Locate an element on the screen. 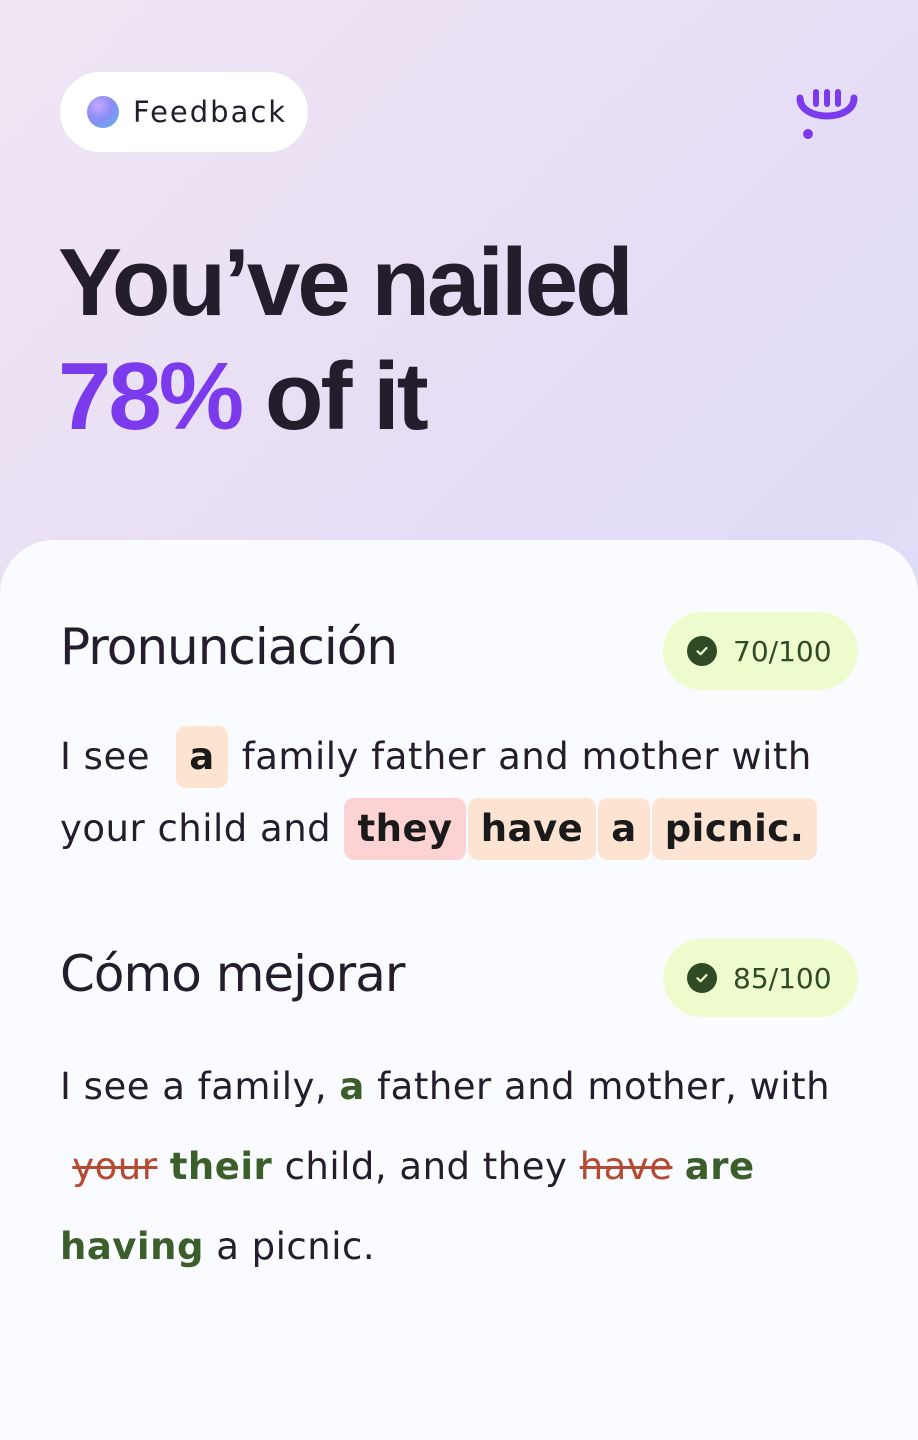  added-word: a is located at coordinates (352, 1086).